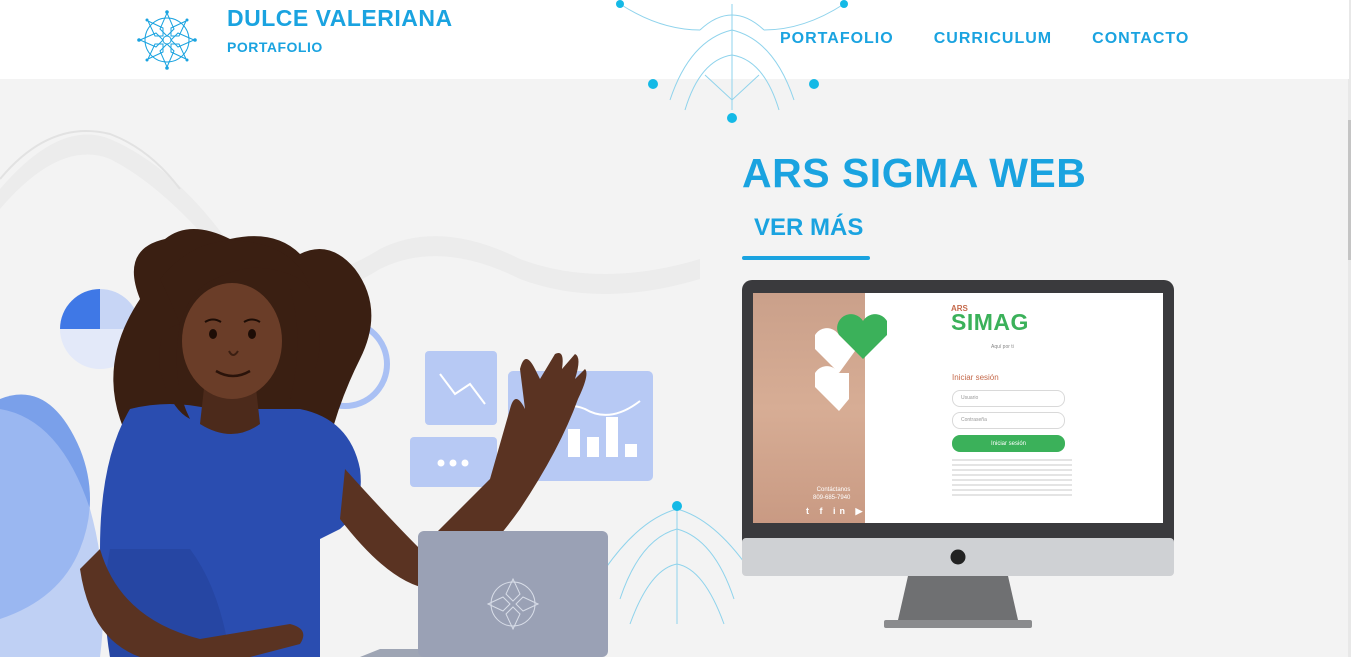  Describe the element at coordinates (836, 511) in the screenshot. I see `social-icons: t f in ▶` at that location.